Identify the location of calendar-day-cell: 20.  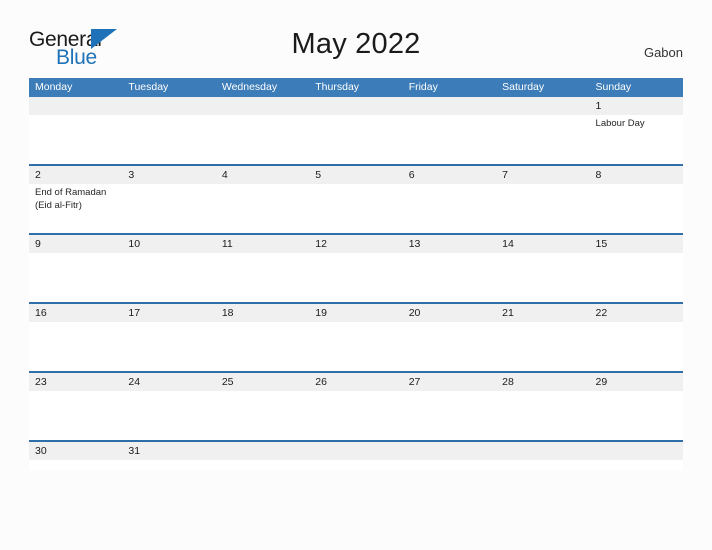
(449, 337).